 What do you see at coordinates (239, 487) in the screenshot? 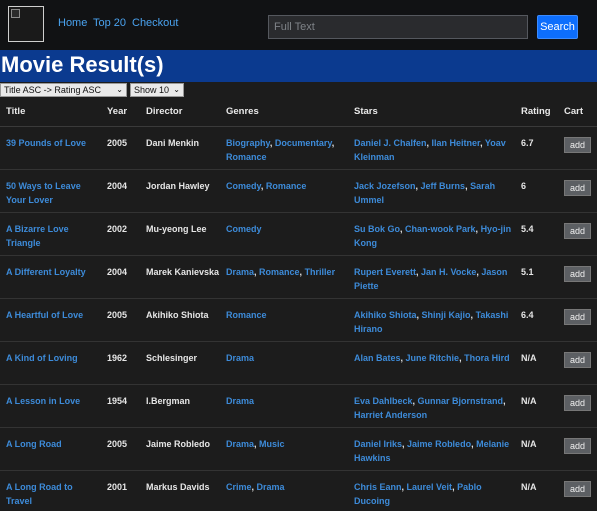
I see `genre-link: Crime` at bounding box center [239, 487].